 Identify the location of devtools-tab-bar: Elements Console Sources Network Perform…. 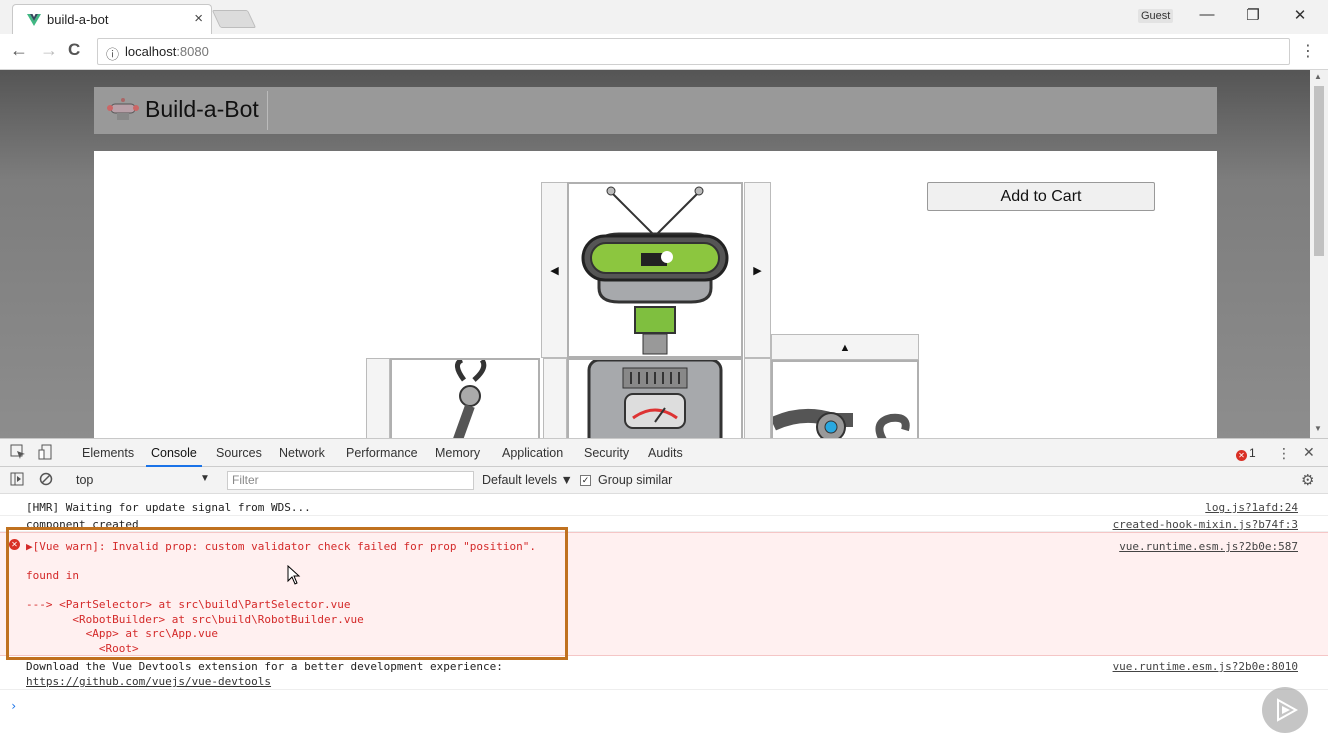
(664, 453).